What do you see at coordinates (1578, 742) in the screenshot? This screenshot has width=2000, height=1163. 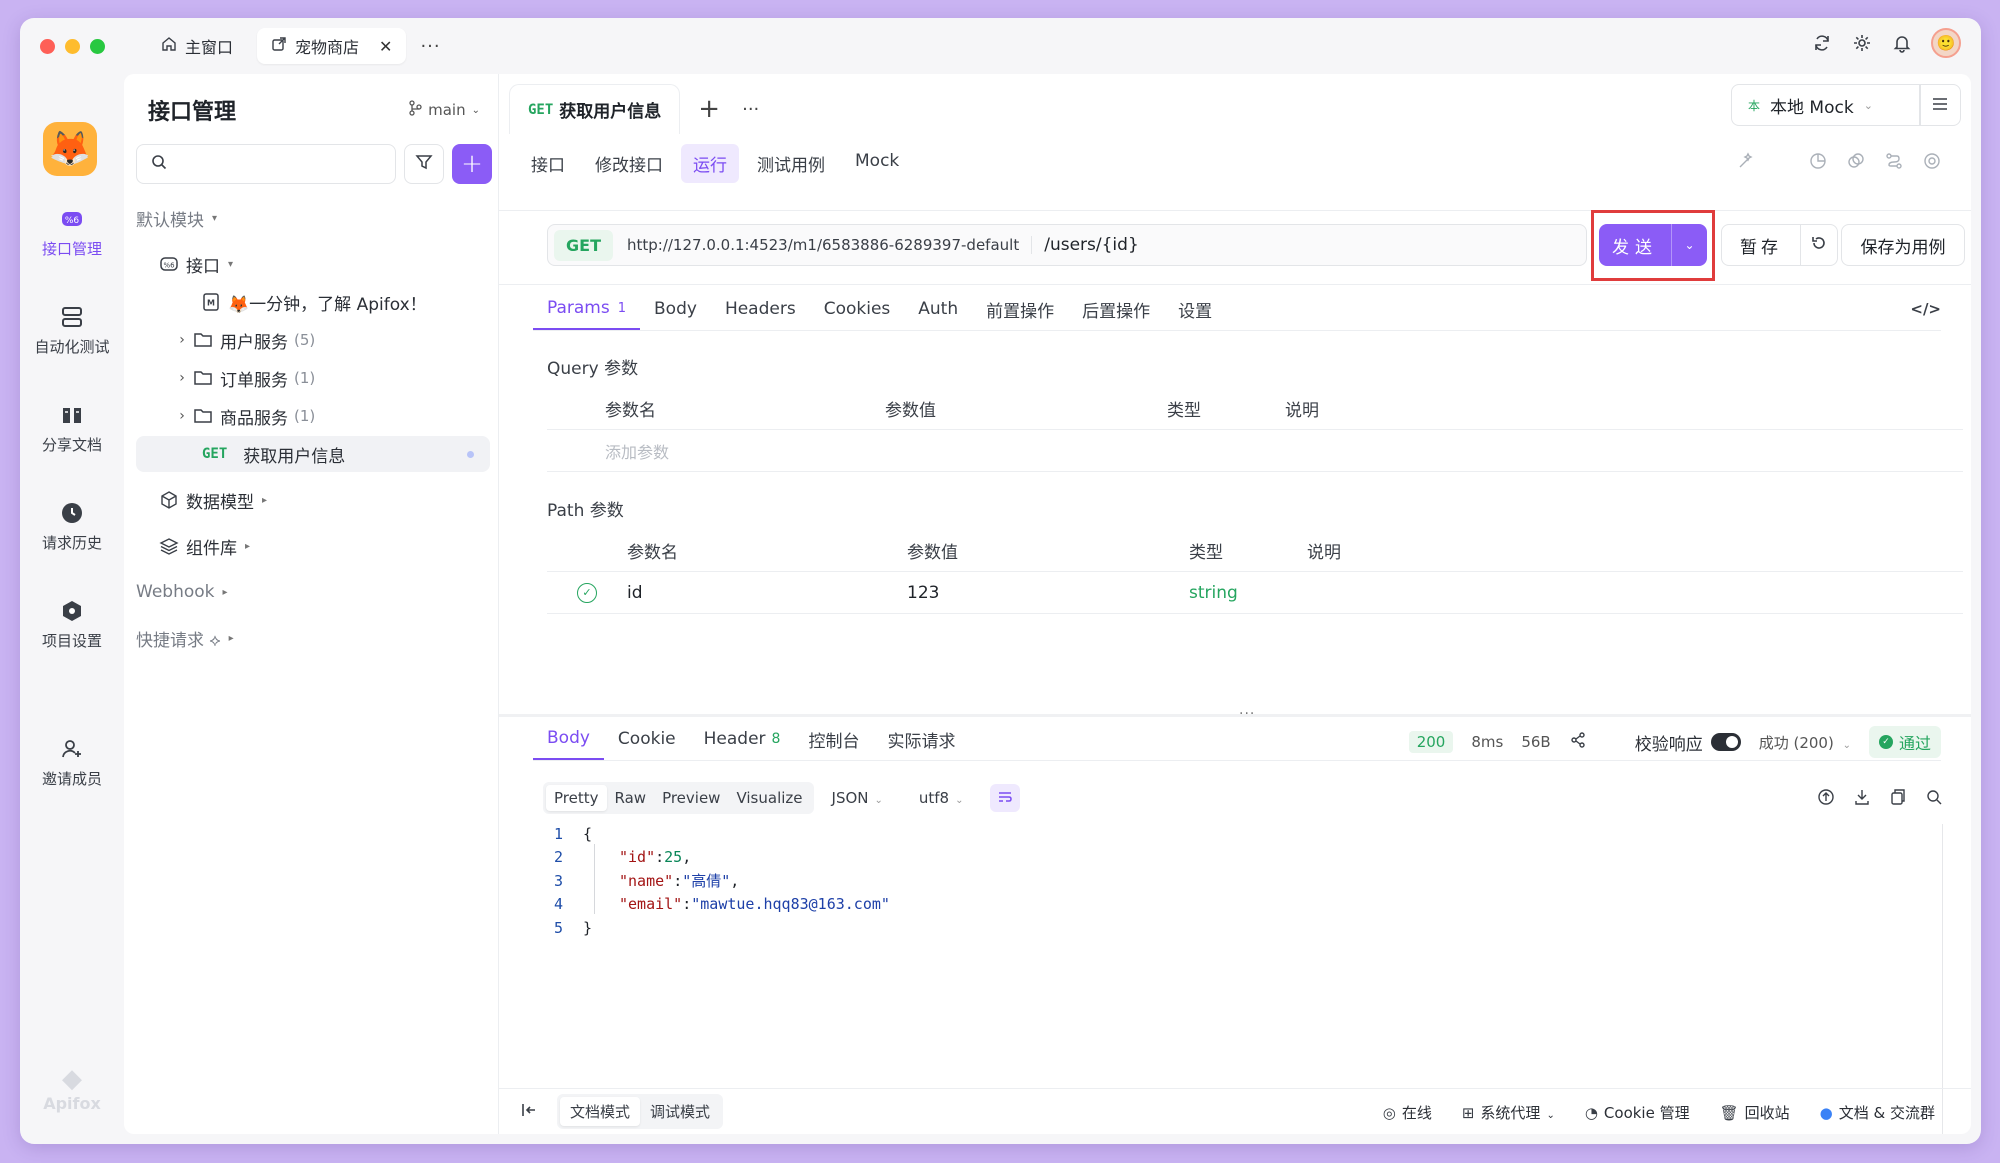 I see `share-icon` at bounding box center [1578, 742].